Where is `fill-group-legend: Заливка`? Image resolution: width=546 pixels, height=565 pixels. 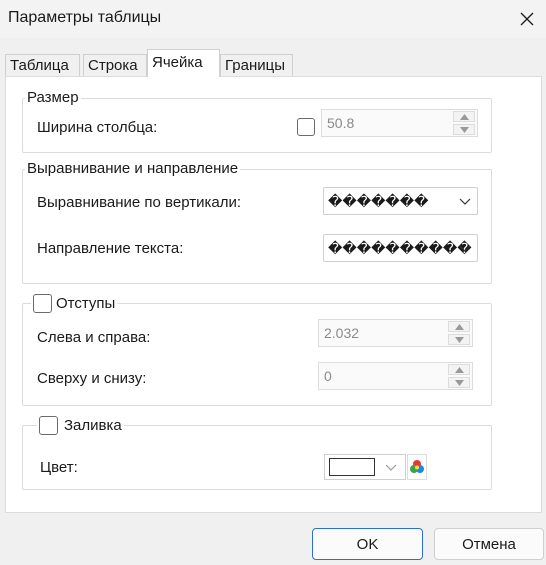 fill-group-legend: Заливка is located at coordinates (80, 425).